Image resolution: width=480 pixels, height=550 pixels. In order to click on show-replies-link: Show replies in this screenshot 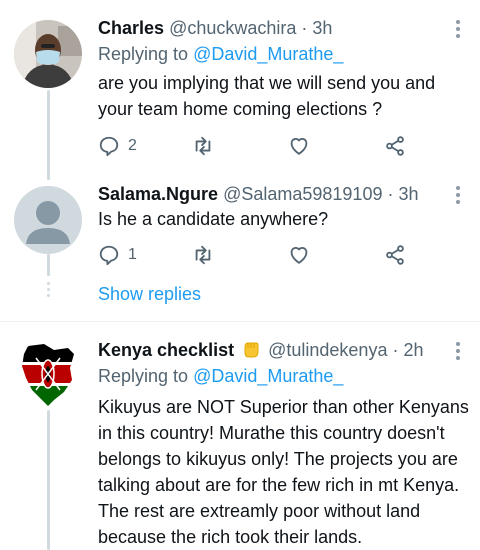, I will do `click(149, 294)`.